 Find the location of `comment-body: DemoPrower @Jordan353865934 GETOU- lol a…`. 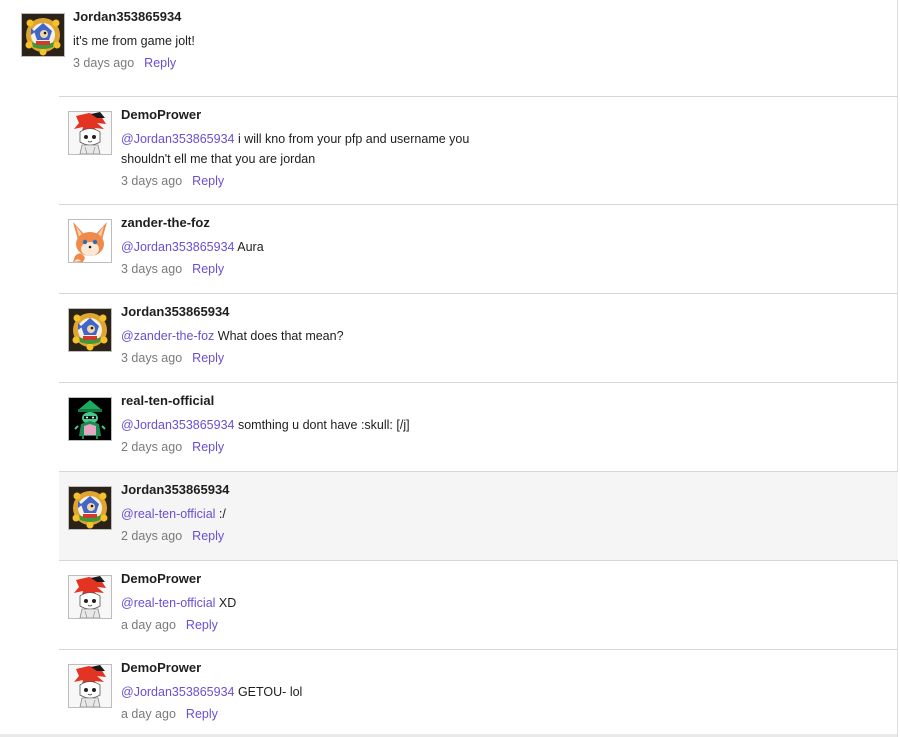

comment-body: DemoPrower @Jordan353865934 GETOU- lol a… is located at coordinates (505, 691).